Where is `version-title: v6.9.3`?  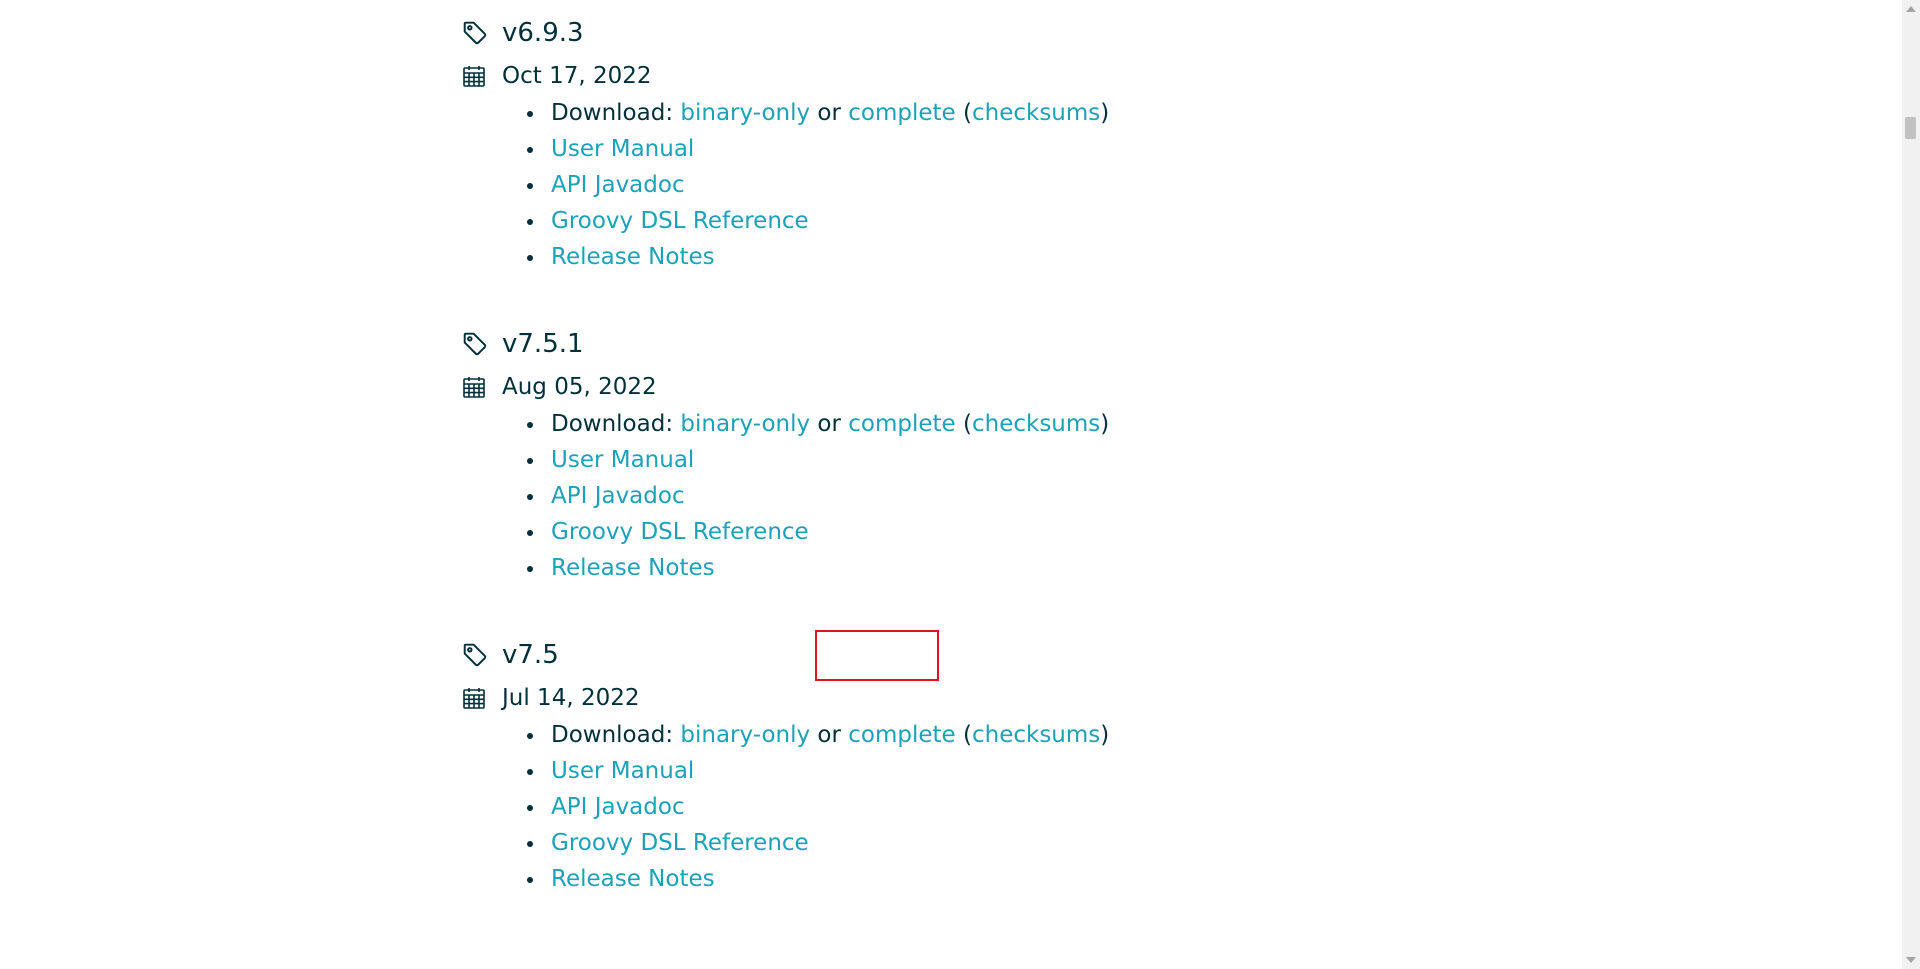
version-title: v6.9.3 is located at coordinates (543, 33).